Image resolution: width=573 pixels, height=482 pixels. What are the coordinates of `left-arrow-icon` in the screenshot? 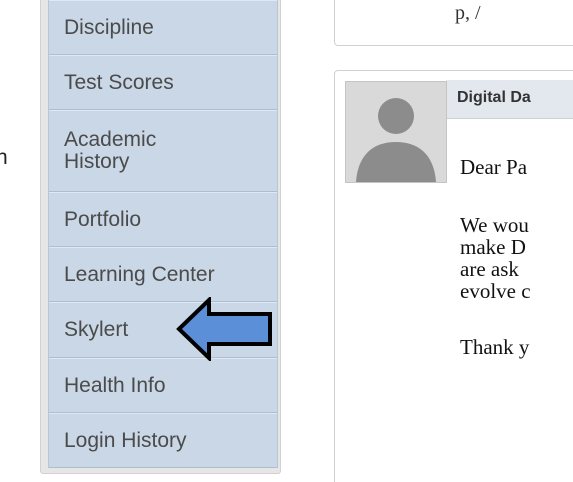 It's located at (224, 329).